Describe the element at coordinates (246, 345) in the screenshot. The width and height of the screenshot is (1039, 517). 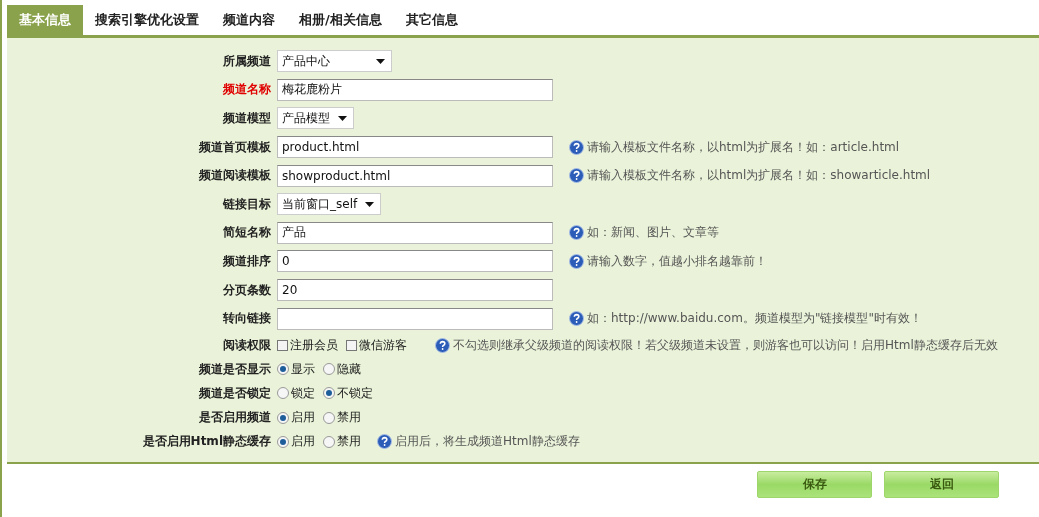
I see `field-label: 阅读权限` at that location.